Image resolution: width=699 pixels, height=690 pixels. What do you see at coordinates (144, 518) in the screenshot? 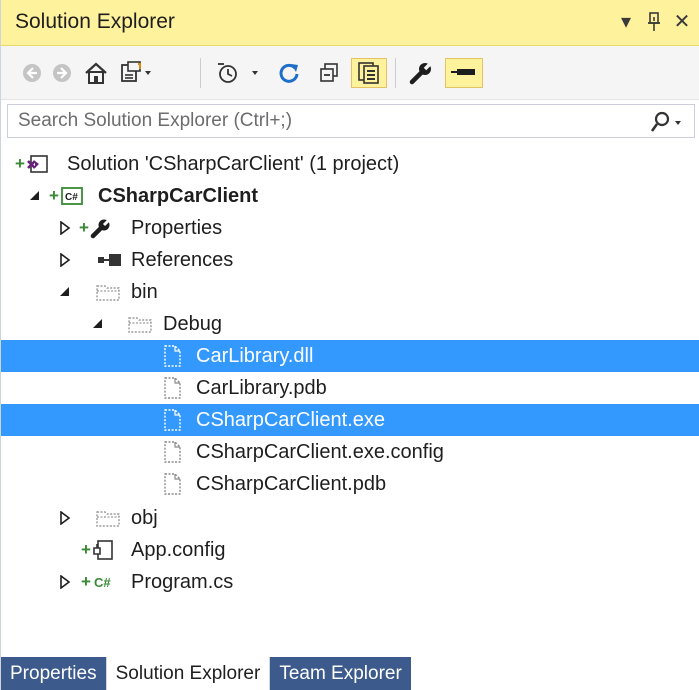
I see `tree-item-label: obj` at bounding box center [144, 518].